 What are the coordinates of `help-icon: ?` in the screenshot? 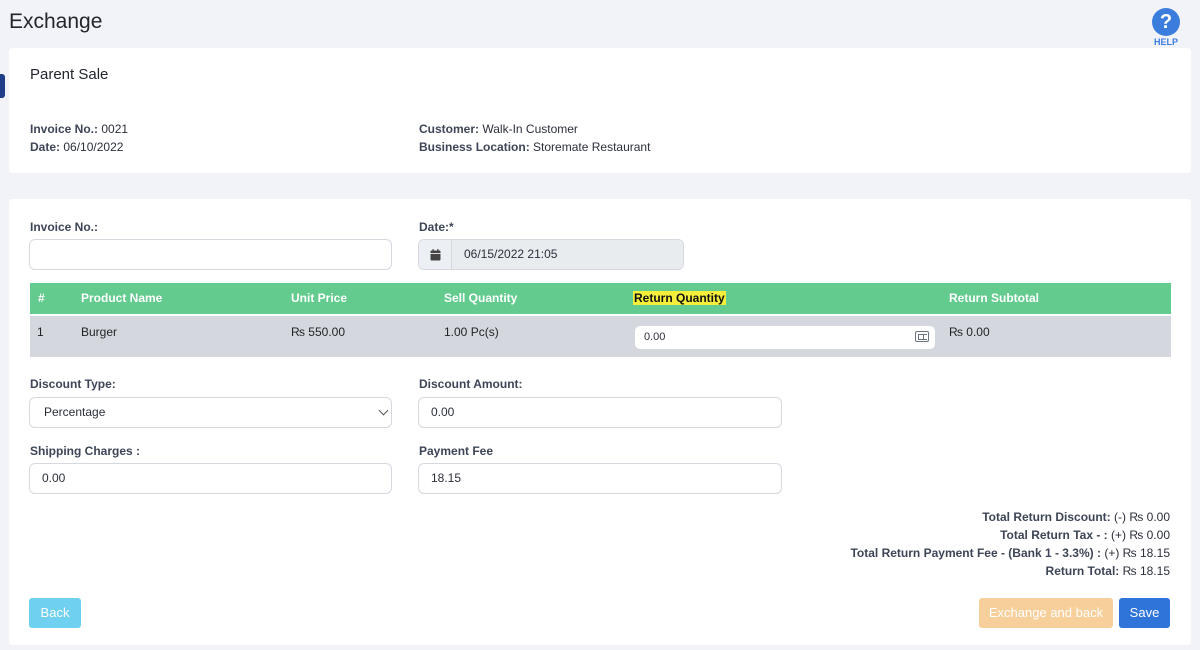 It's located at (1166, 22).